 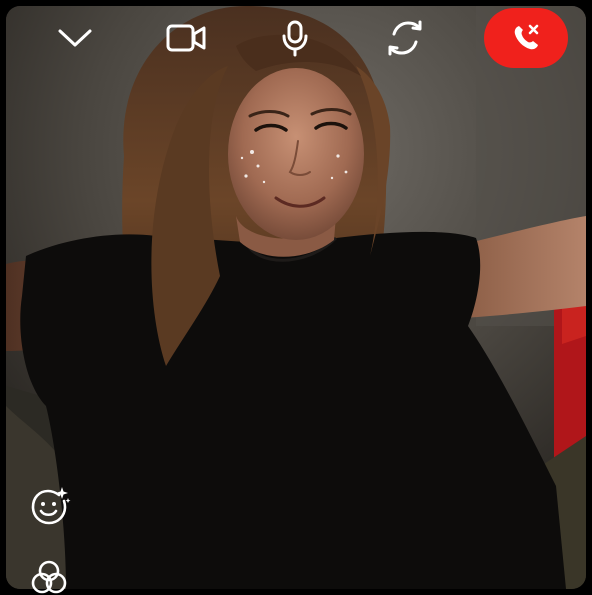 I want to click on microphone-icon, so click(x=295, y=38).